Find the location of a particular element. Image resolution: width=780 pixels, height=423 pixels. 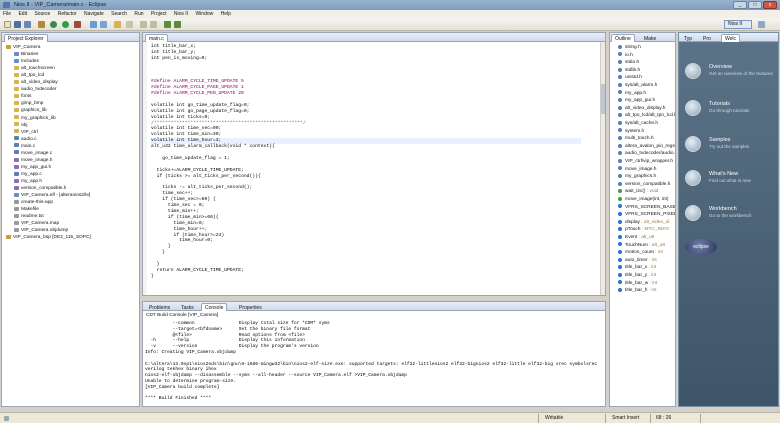

menu-search: Search is located at coordinates (119, 14).